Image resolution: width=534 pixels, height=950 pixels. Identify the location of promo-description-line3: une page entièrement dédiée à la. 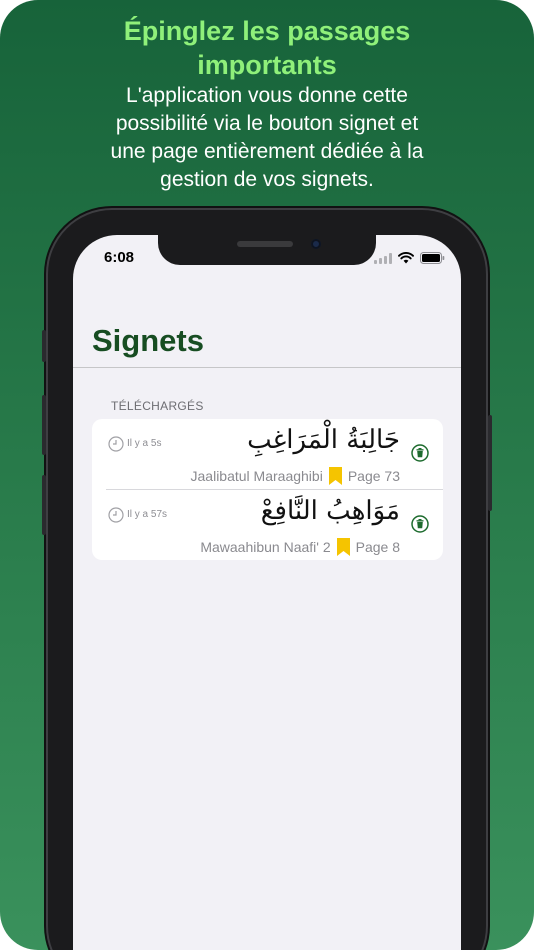
(267, 151).